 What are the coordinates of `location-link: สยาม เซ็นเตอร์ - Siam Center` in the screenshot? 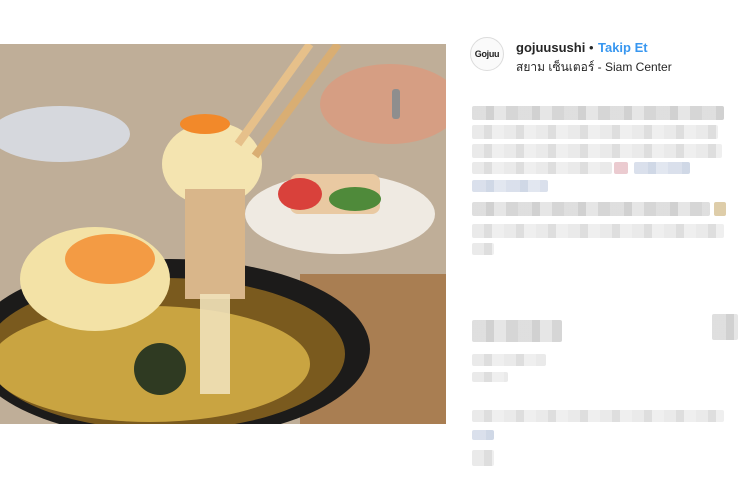 It's located at (594, 67).